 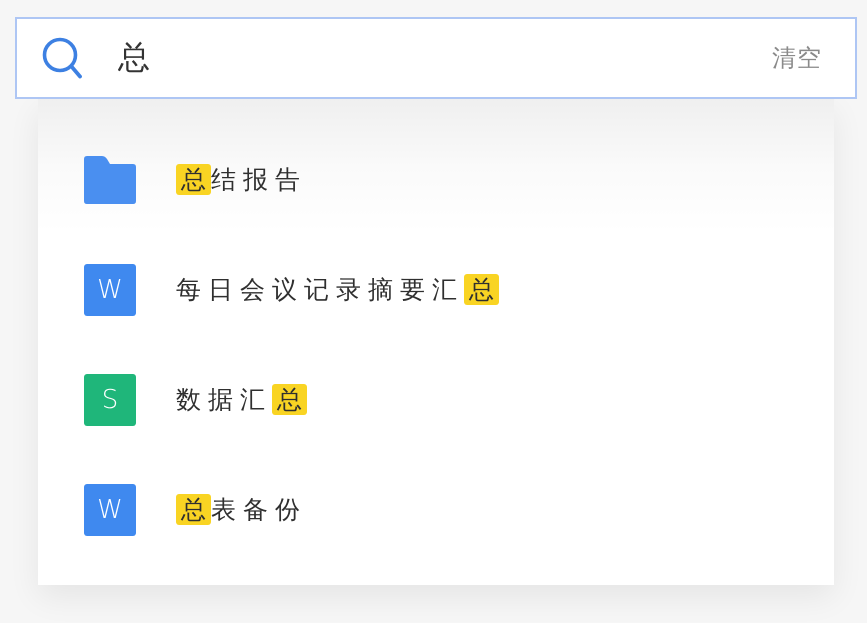 What do you see at coordinates (110, 180) in the screenshot?
I see `folder-icon` at bounding box center [110, 180].